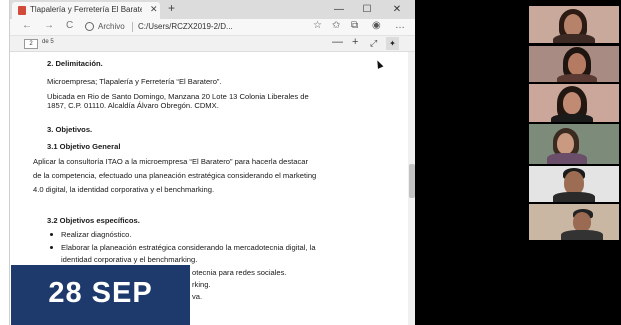 The image size is (621, 325). Describe the element at coordinates (367, 9) in the screenshot. I see `maximize-button: ☐` at that location.